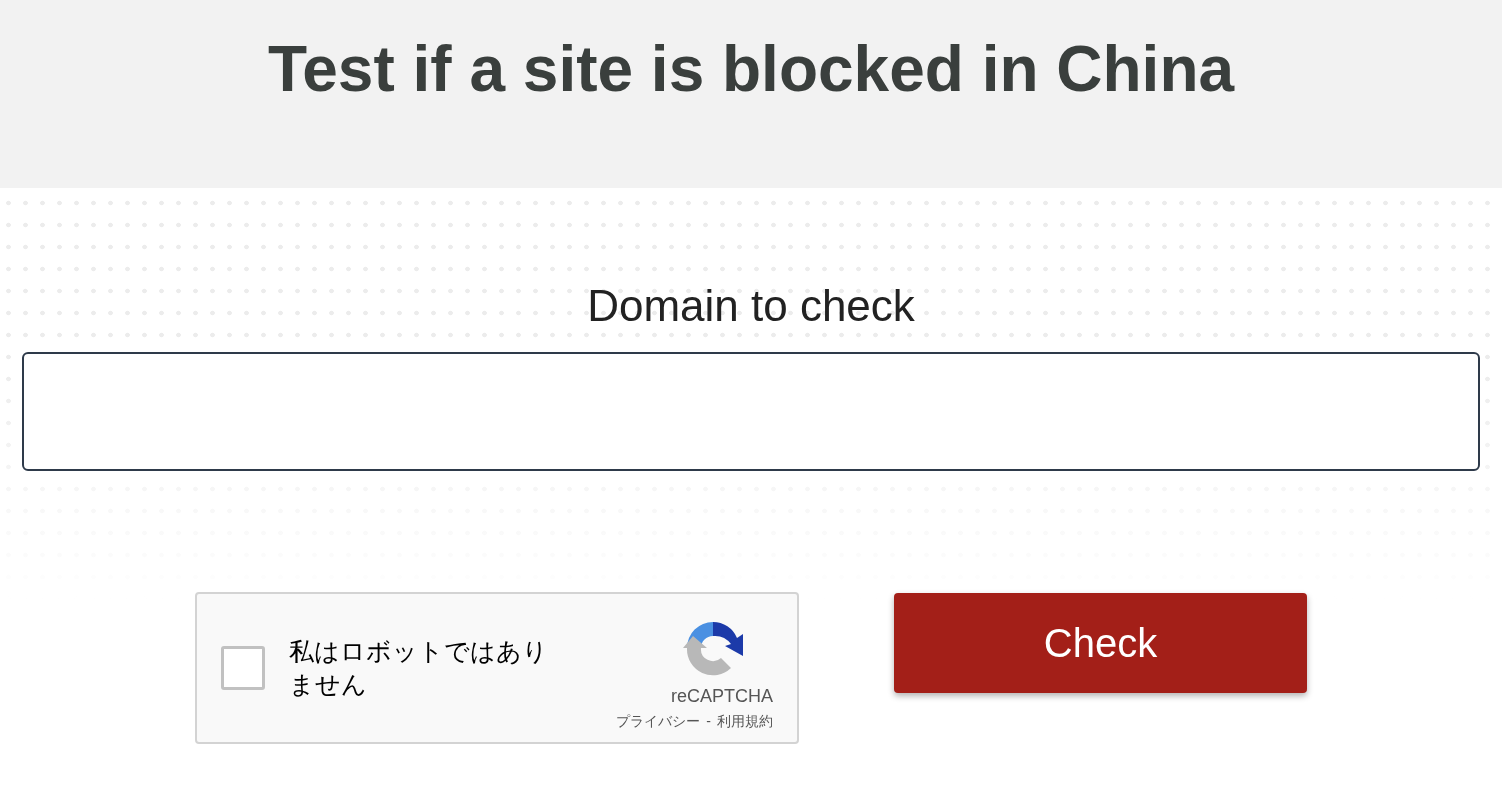  I want to click on domain-input, so click(751, 411).